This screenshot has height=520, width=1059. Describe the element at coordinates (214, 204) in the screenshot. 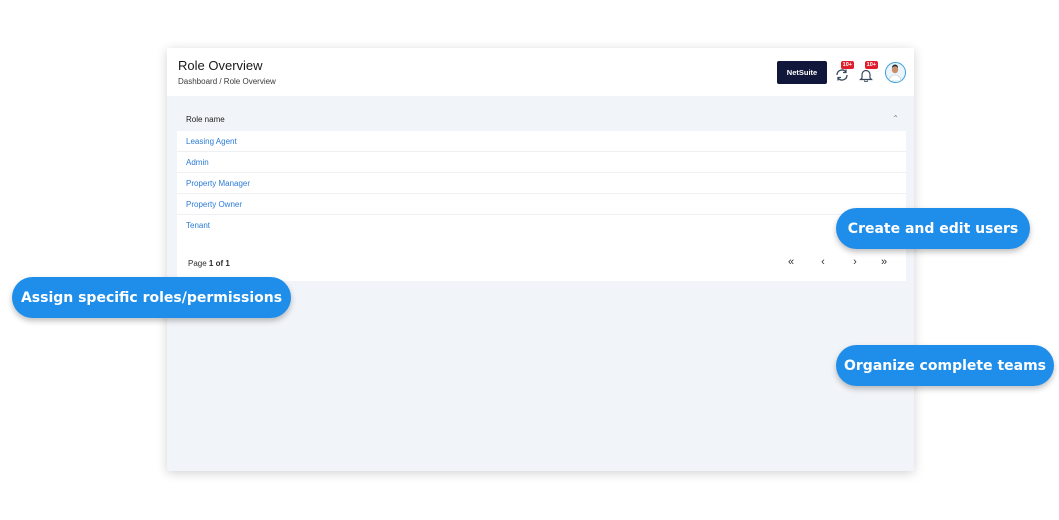

I see `role-link: Property Owner` at that location.